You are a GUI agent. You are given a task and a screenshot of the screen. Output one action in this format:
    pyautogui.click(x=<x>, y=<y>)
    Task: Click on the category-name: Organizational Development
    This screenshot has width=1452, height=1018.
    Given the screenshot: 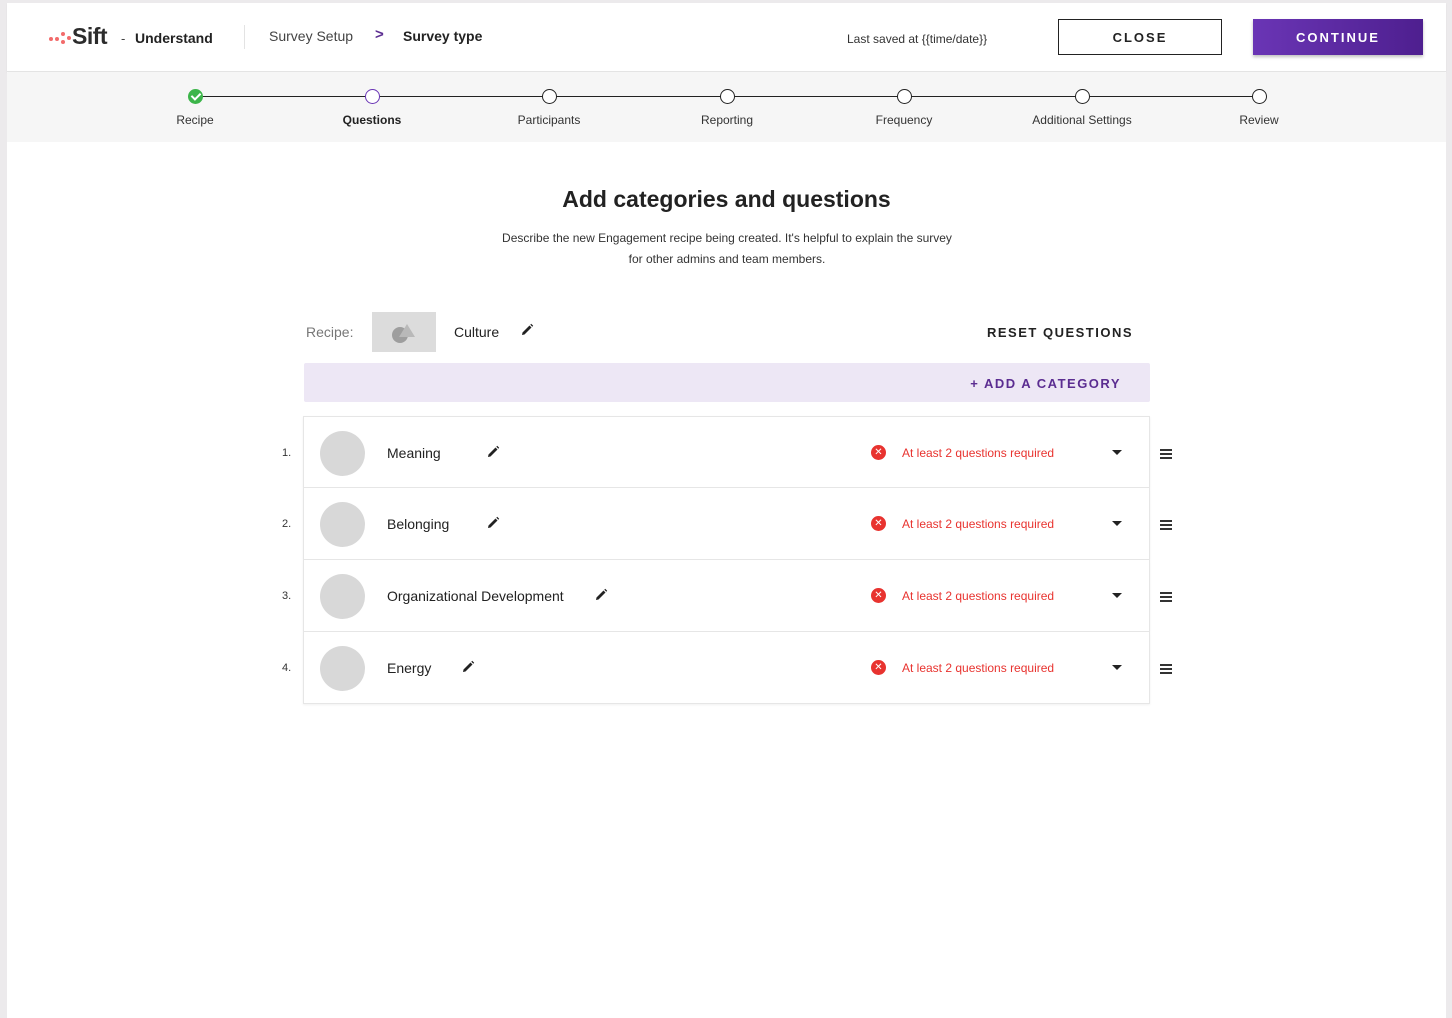 What is the action you would take?
    pyautogui.click(x=475, y=596)
    